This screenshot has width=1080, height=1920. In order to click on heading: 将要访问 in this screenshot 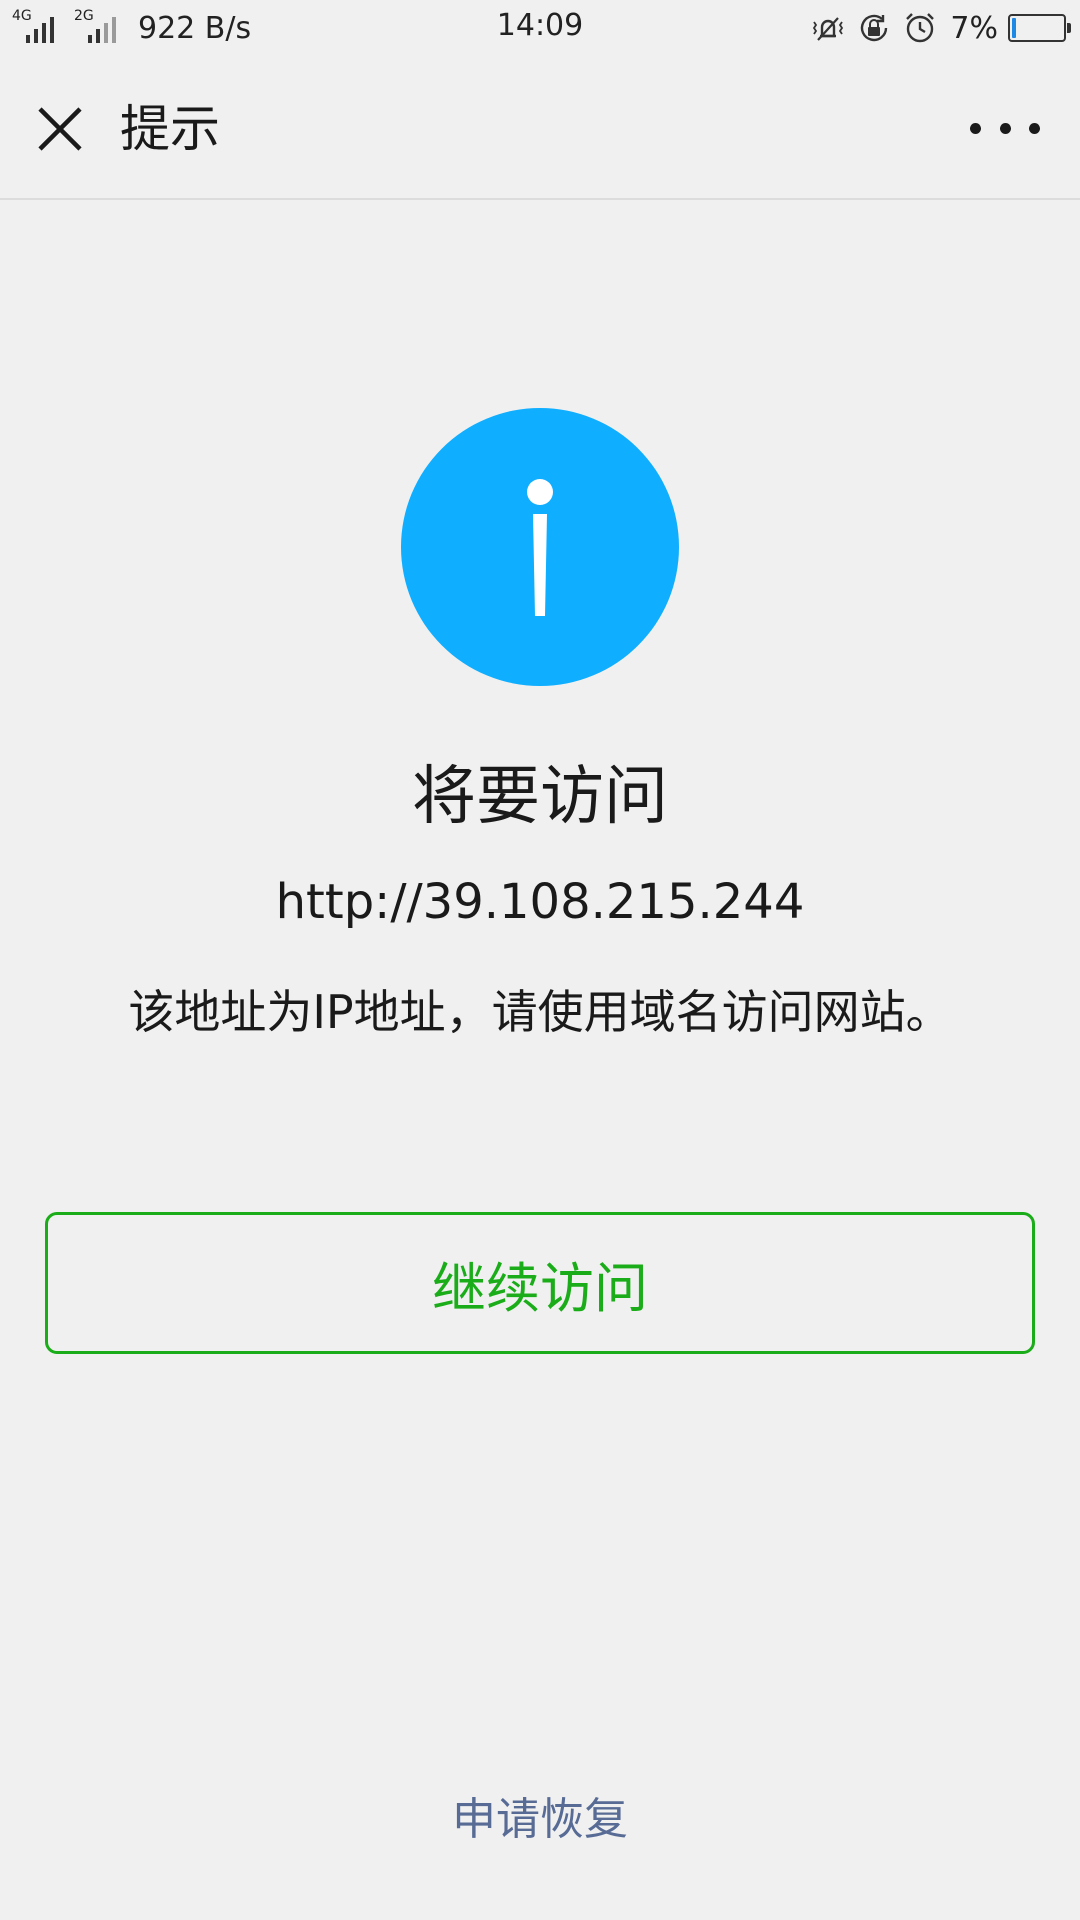, I will do `click(540, 797)`.